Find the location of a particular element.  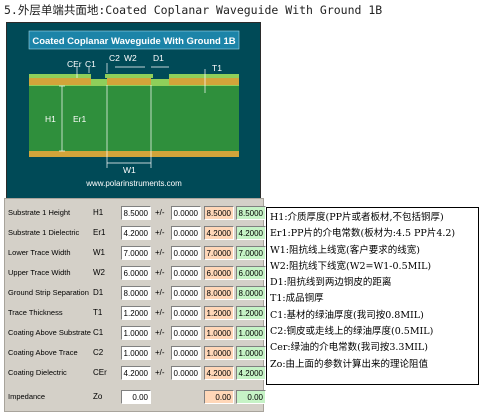

param-min-field: 6.0000 is located at coordinates (219, 273).